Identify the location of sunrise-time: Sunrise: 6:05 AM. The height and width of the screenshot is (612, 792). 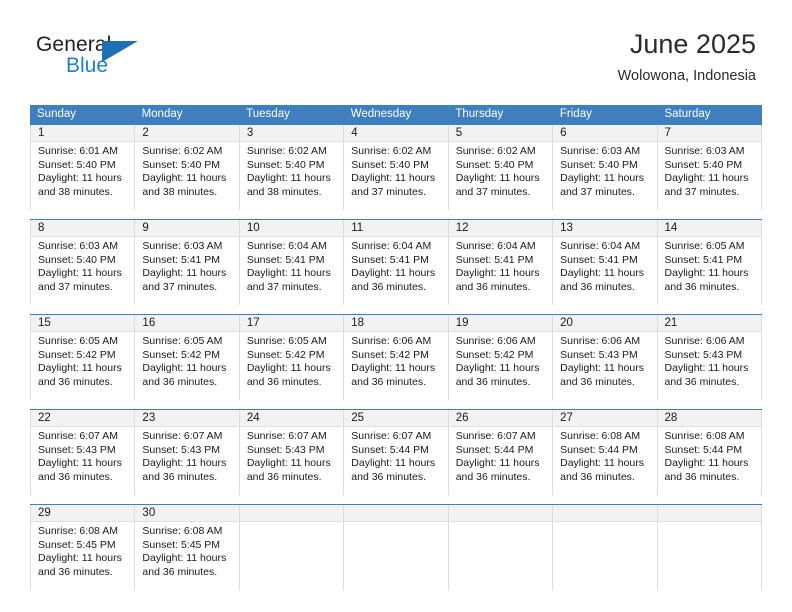
(78, 341).